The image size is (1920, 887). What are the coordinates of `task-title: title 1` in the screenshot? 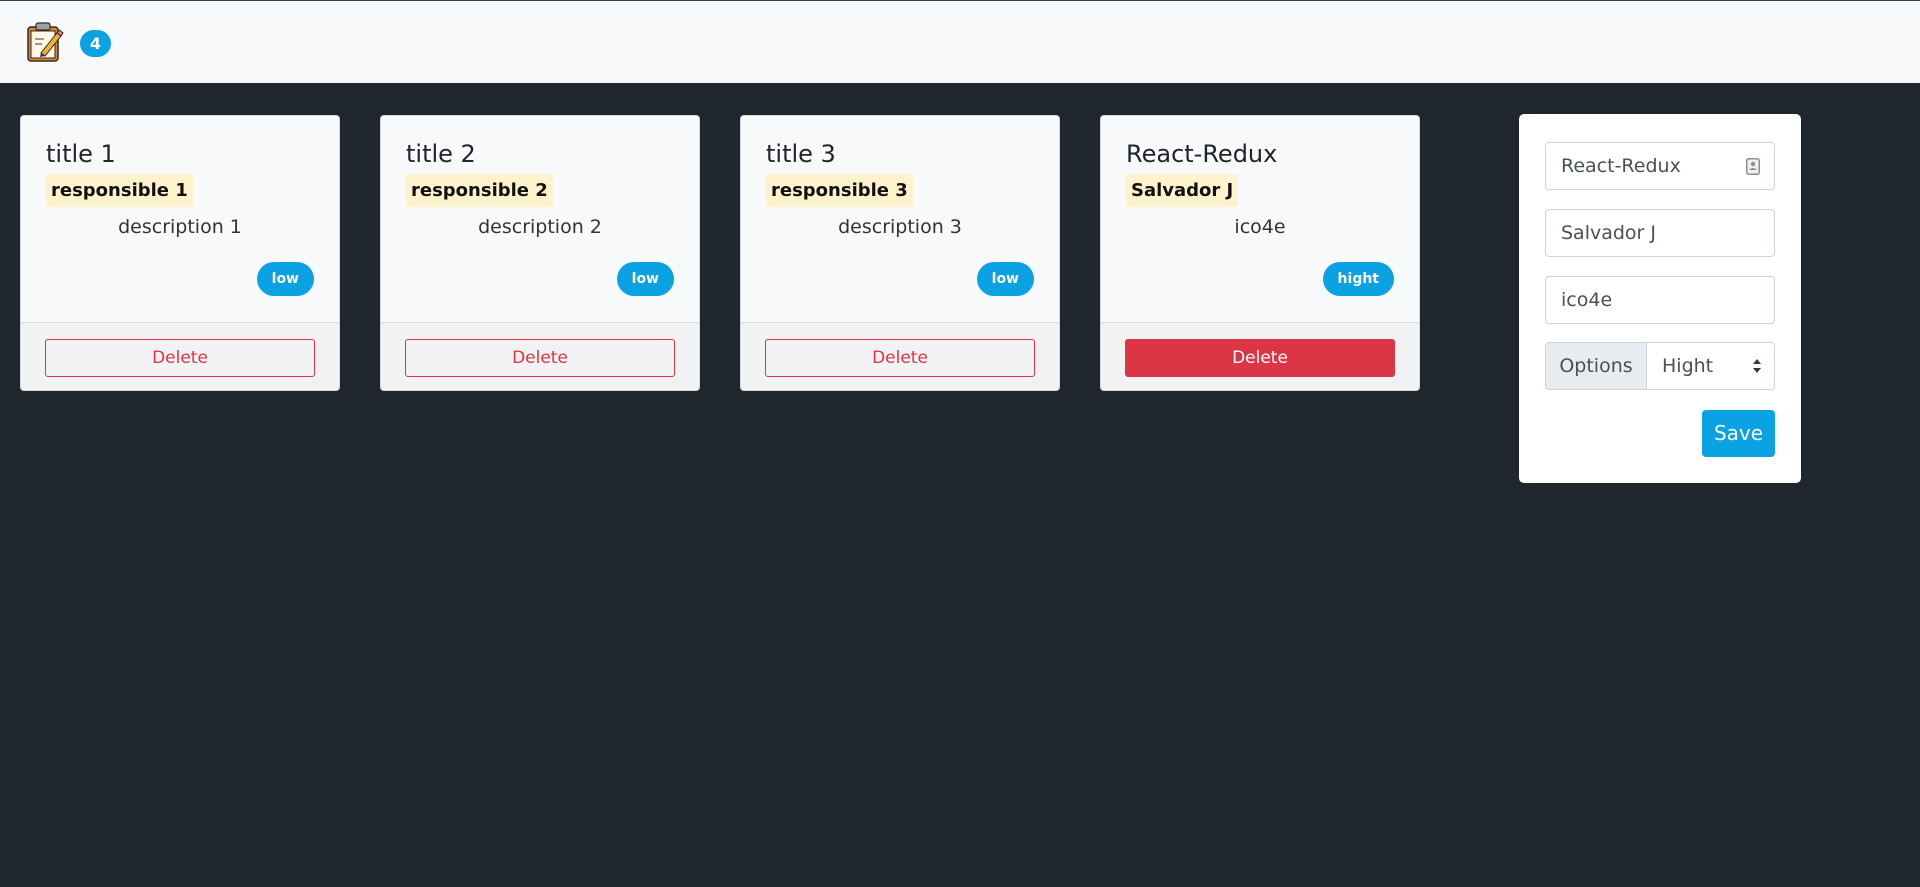 It's located at (81, 154).